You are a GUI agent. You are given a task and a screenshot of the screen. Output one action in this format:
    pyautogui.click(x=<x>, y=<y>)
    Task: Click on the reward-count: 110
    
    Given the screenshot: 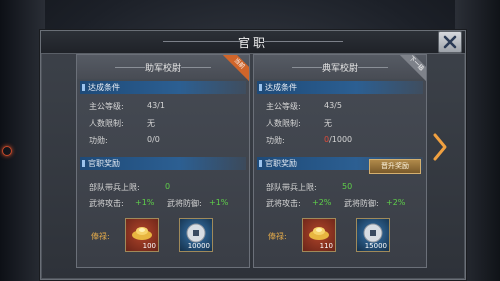 What is the action you would take?
    pyautogui.click(x=326, y=246)
    